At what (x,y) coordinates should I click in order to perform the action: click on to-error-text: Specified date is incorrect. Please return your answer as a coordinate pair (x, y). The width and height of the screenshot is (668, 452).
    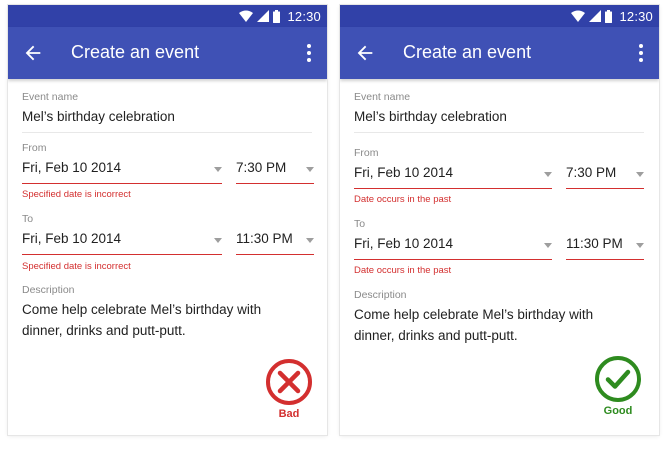
    Looking at the image, I should click on (76, 266).